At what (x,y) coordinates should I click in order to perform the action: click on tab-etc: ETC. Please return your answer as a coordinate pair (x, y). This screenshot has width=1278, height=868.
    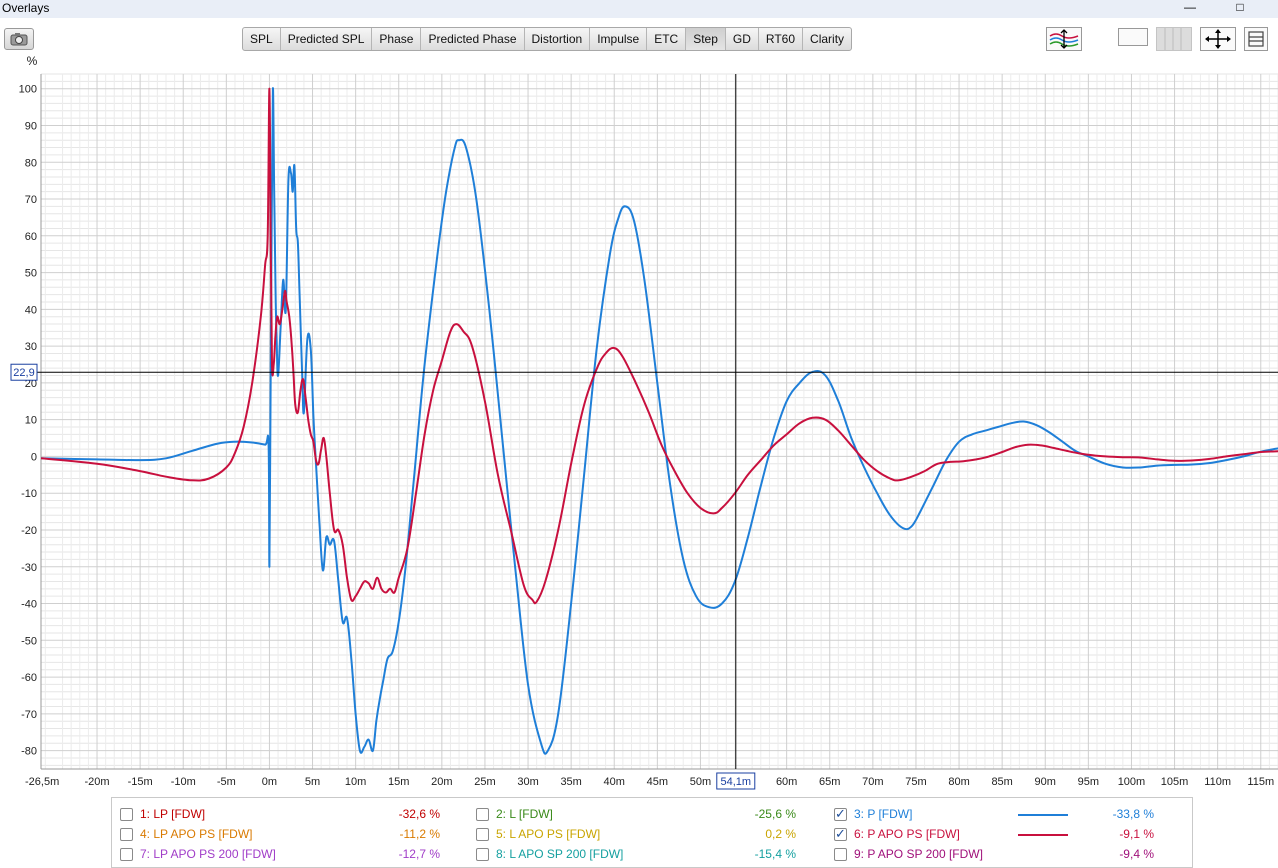
    Looking at the image, I should click on (667, 39).